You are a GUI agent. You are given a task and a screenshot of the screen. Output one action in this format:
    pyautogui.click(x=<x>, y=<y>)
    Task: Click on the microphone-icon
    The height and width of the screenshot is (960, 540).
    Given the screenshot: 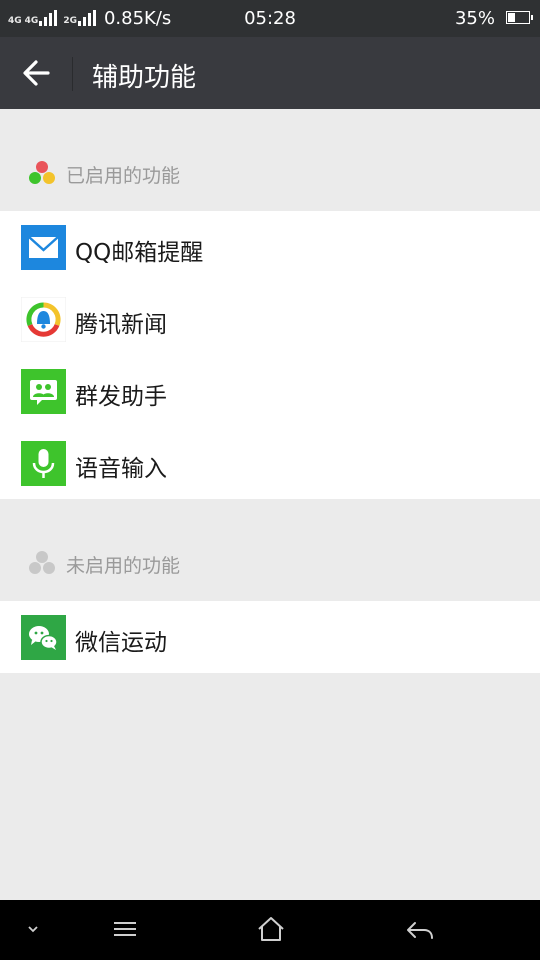 What is the action you would take?
    pyautogui.click(x=43, y=463)
    